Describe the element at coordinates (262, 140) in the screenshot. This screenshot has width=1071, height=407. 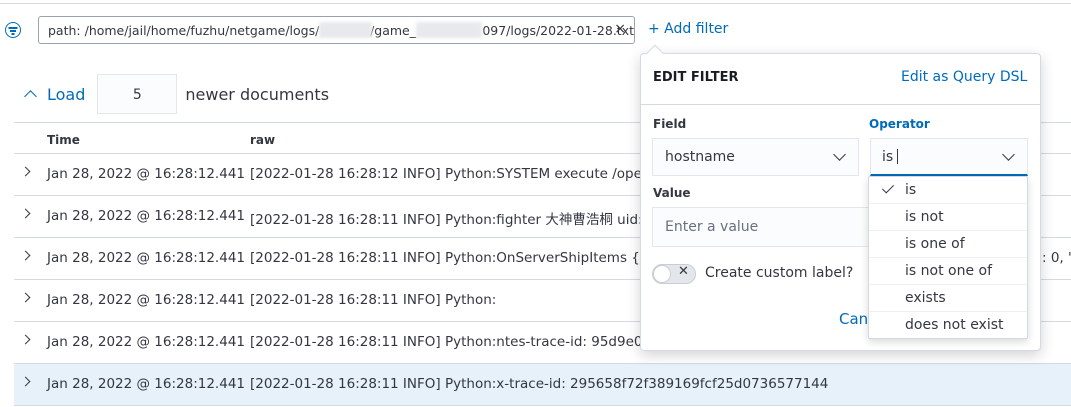
I see `column-header-raw: raw` at that location.